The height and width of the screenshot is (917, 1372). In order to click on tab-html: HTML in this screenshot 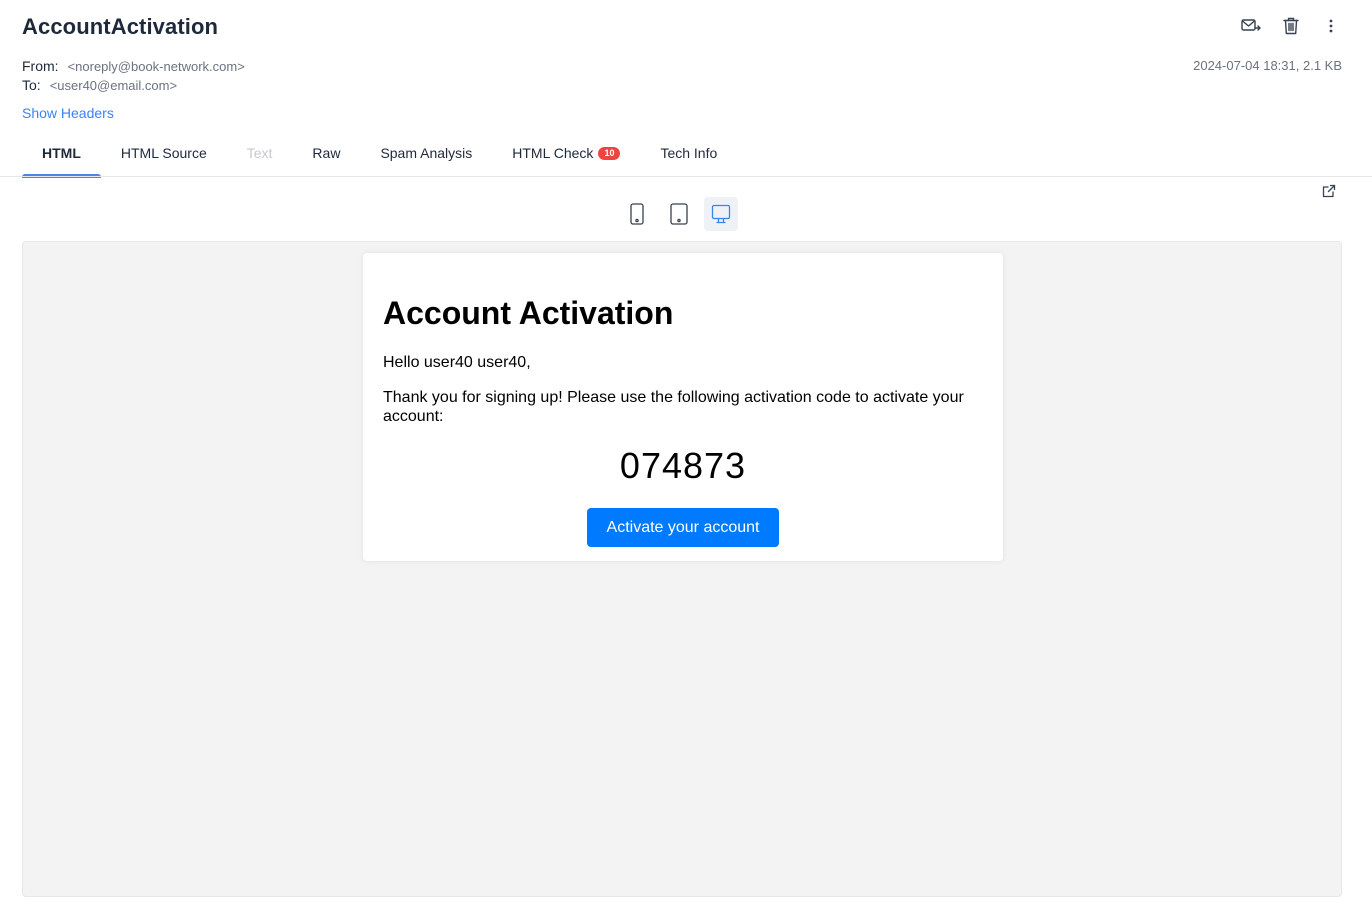, I will do `click(61, 157)`.